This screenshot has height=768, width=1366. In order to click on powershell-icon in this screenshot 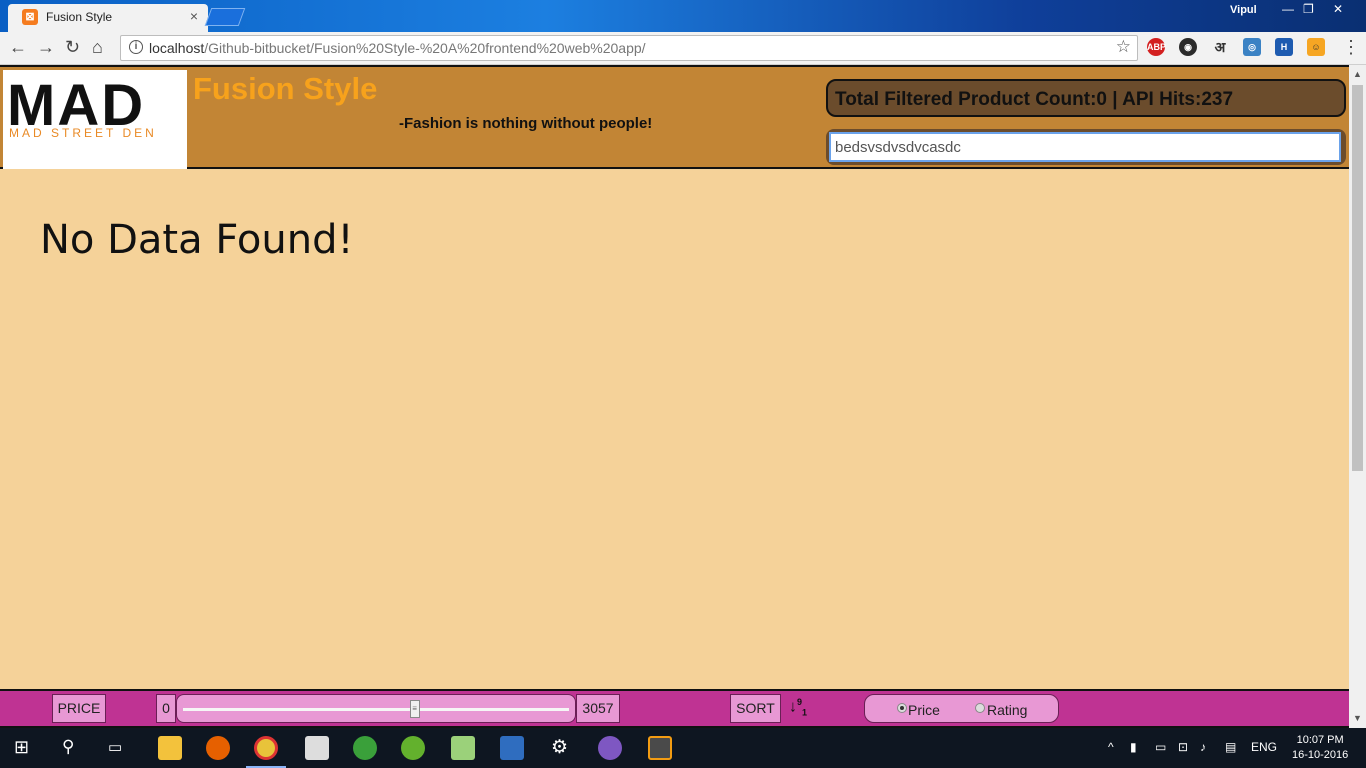, I will do `click(512, 748)`.